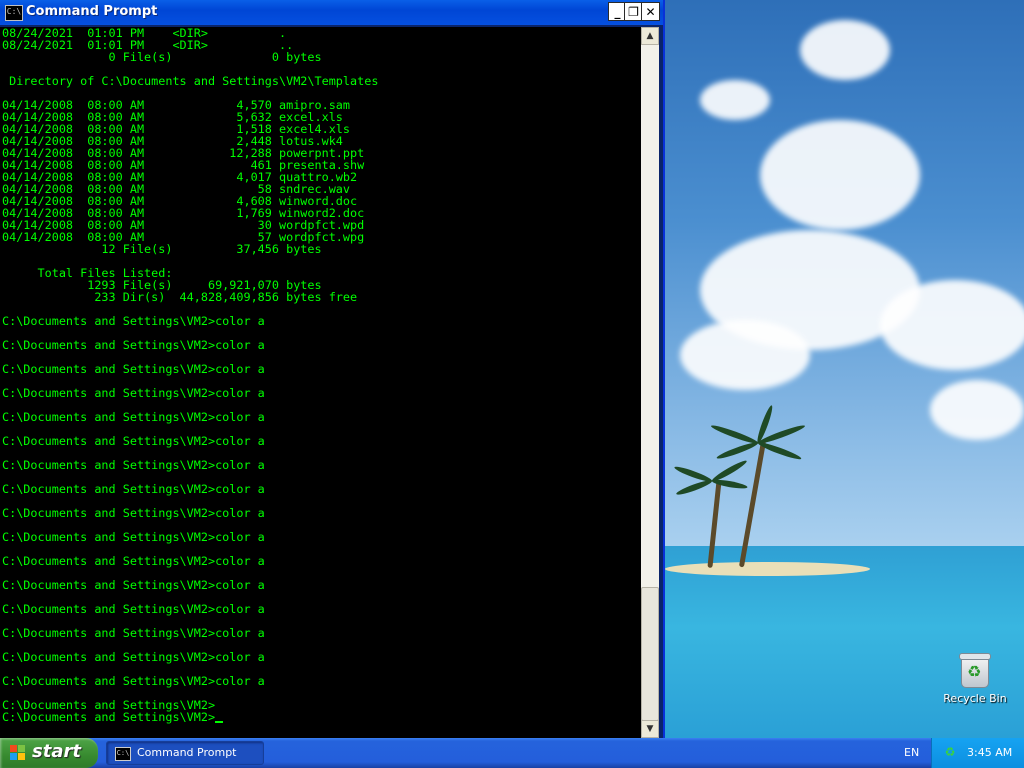  I want to click on console-line: 233 Dir(s) 44,828,409,856 bytes free, so click(180, 297).